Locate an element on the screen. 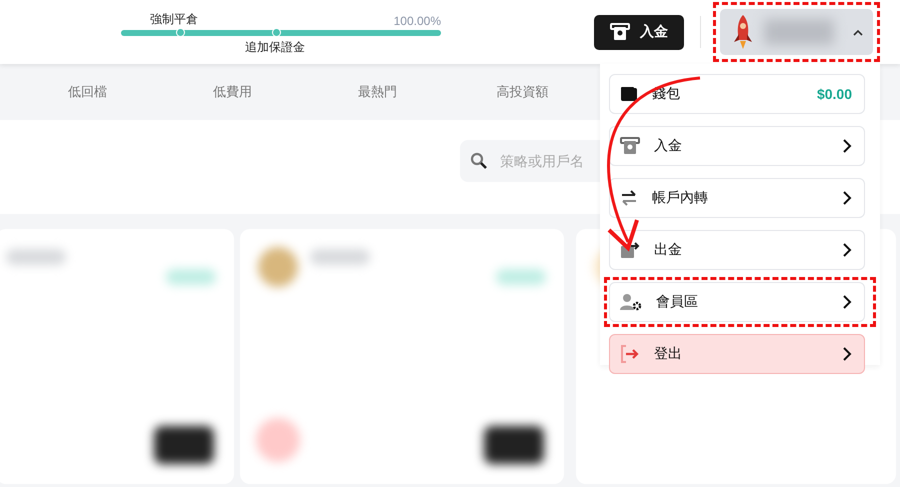 The width and height of the screenshot is (900, 487). account-button is located at coordinates (796, 32).